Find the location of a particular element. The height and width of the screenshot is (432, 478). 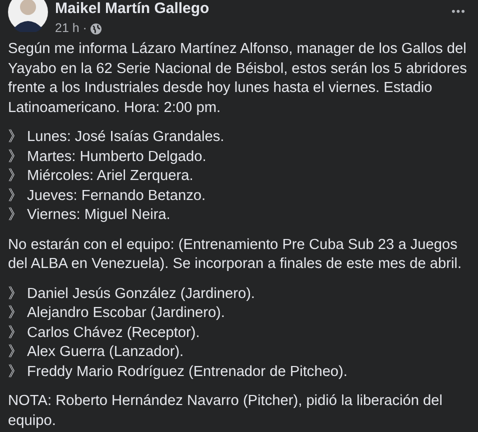

list-item: 》 Lunes: José Isaías Grandales. is located at coordinates (117, 137).